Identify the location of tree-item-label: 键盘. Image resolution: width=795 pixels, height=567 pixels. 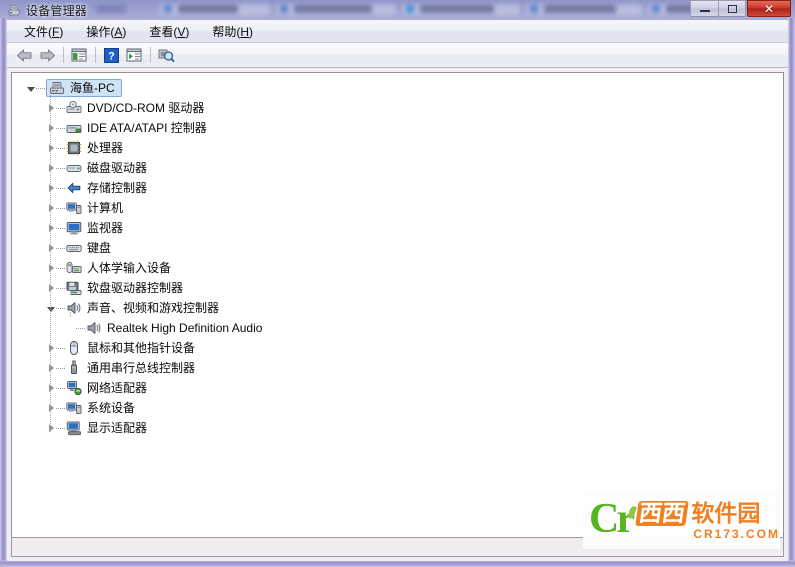
(99, 248).